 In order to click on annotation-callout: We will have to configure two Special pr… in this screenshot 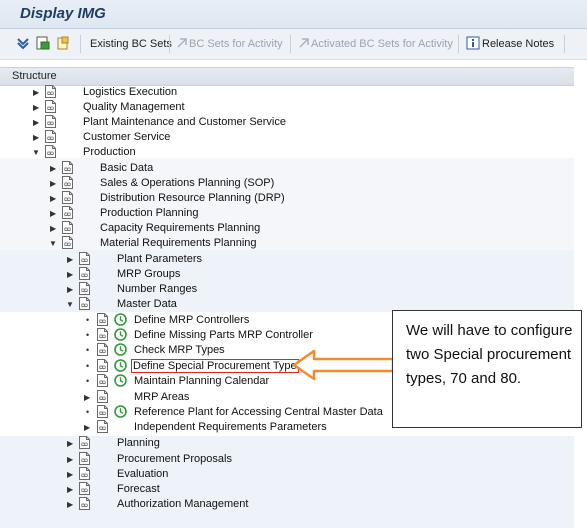, I will do `click(487, 369)`.